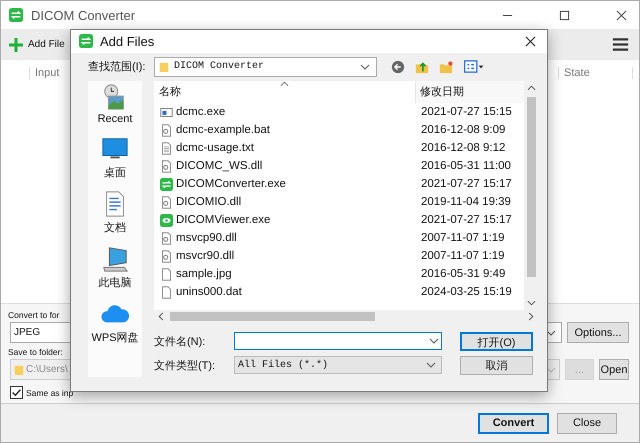 The image size is (640, 443). What do you see at coordinates (223, 220) in the screenshot?
I see `file-name: DICOMViewer.exe` at bounding box center [223, 220].